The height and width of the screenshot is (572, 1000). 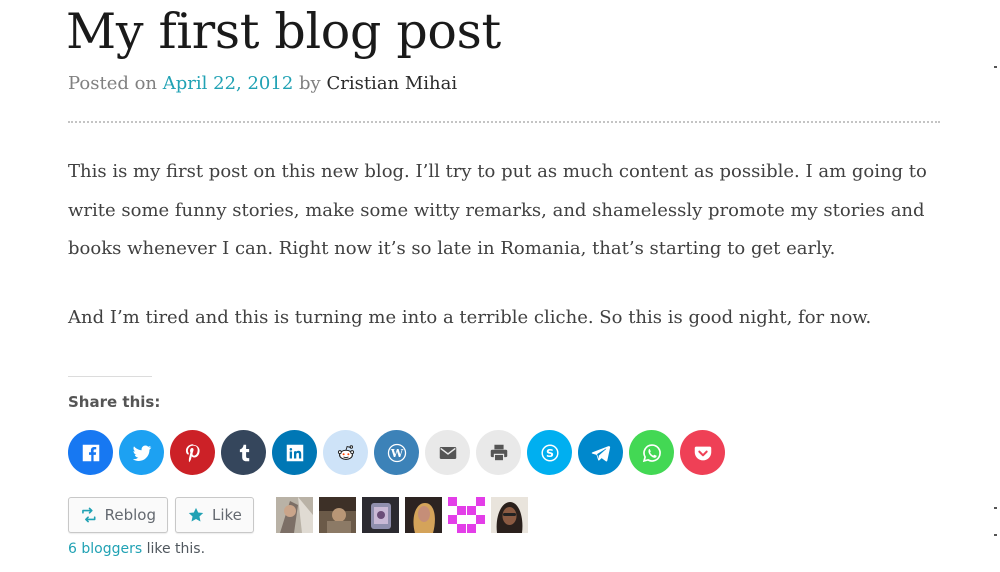 I want to click on likers-count-link: 6 bloggers, so click(x=105, y=549).